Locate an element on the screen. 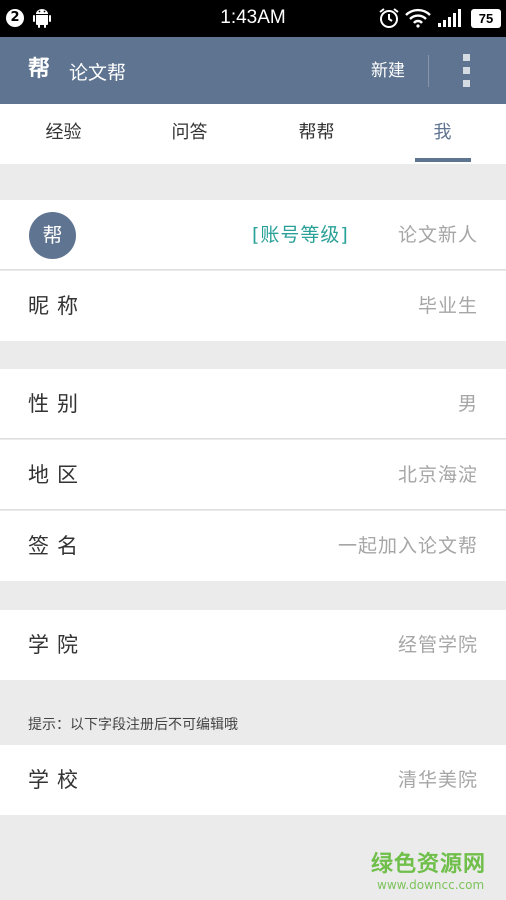  account-level-tag: [账号等级] is located at coordinates (300, 235).